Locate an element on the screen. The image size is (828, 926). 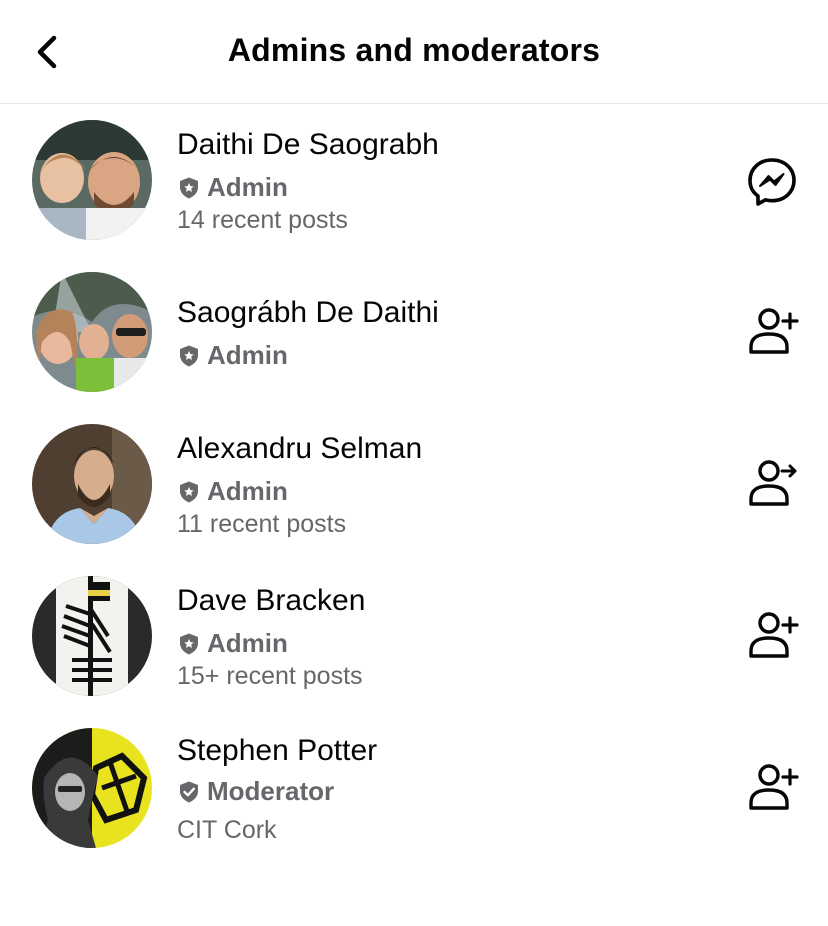
member-name: Daithi De Saograbh is located at coordinates (308, 145).